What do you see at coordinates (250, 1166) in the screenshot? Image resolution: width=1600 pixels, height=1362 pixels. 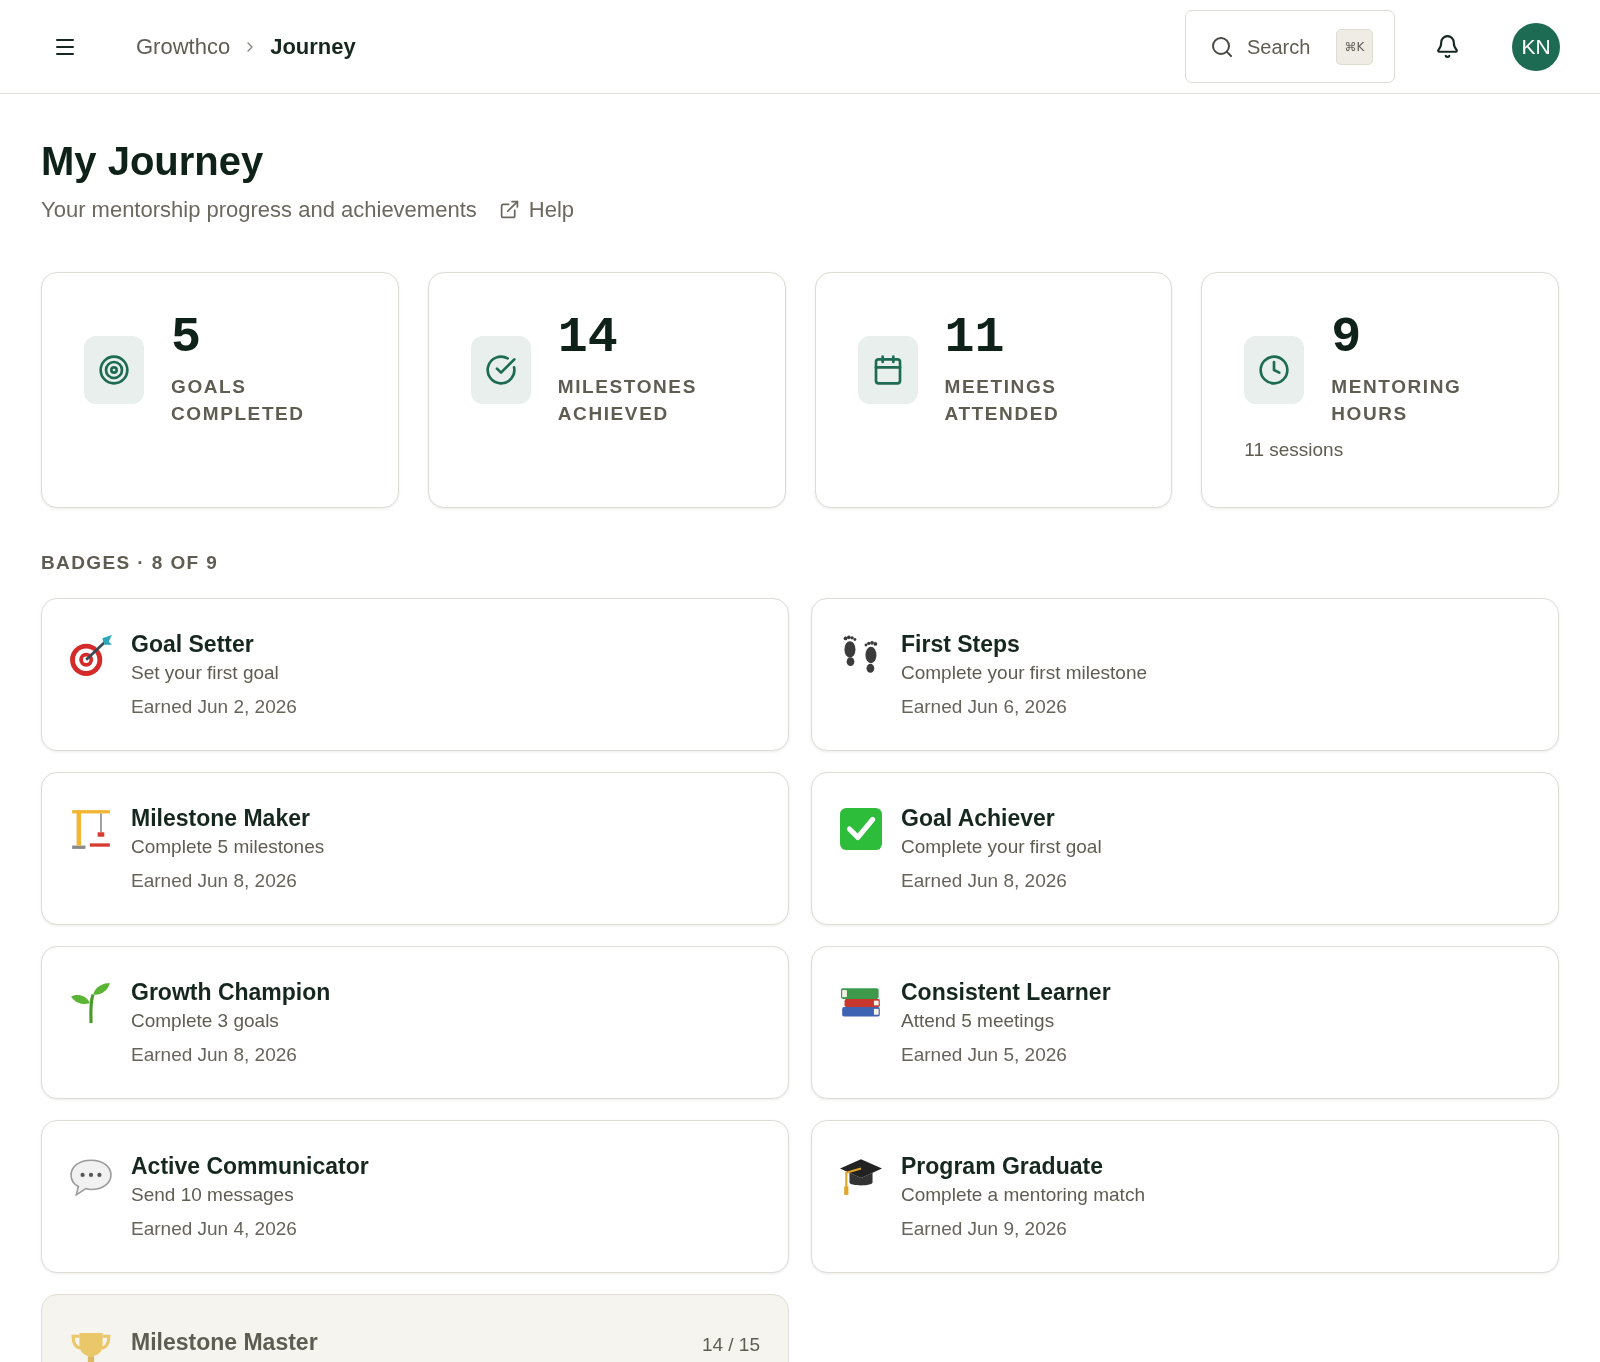 I see `badge-title: Active Communicator` at bounding box center [250, 1166].